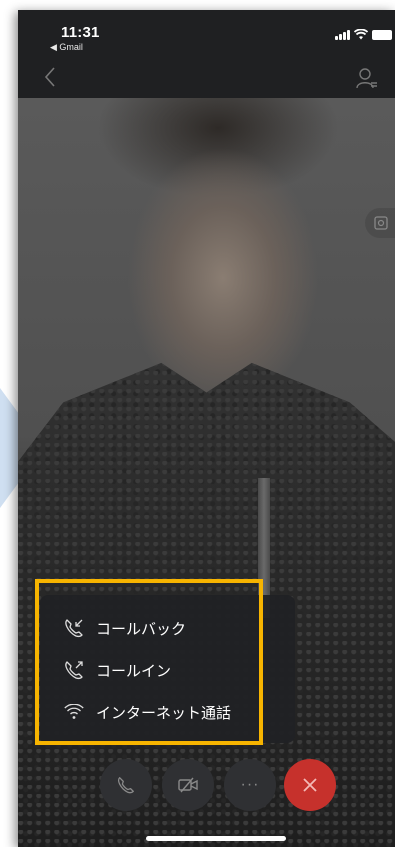 The width and height of the screenshot is (395, 847). I want to click on status-icons, so click(363, 34).